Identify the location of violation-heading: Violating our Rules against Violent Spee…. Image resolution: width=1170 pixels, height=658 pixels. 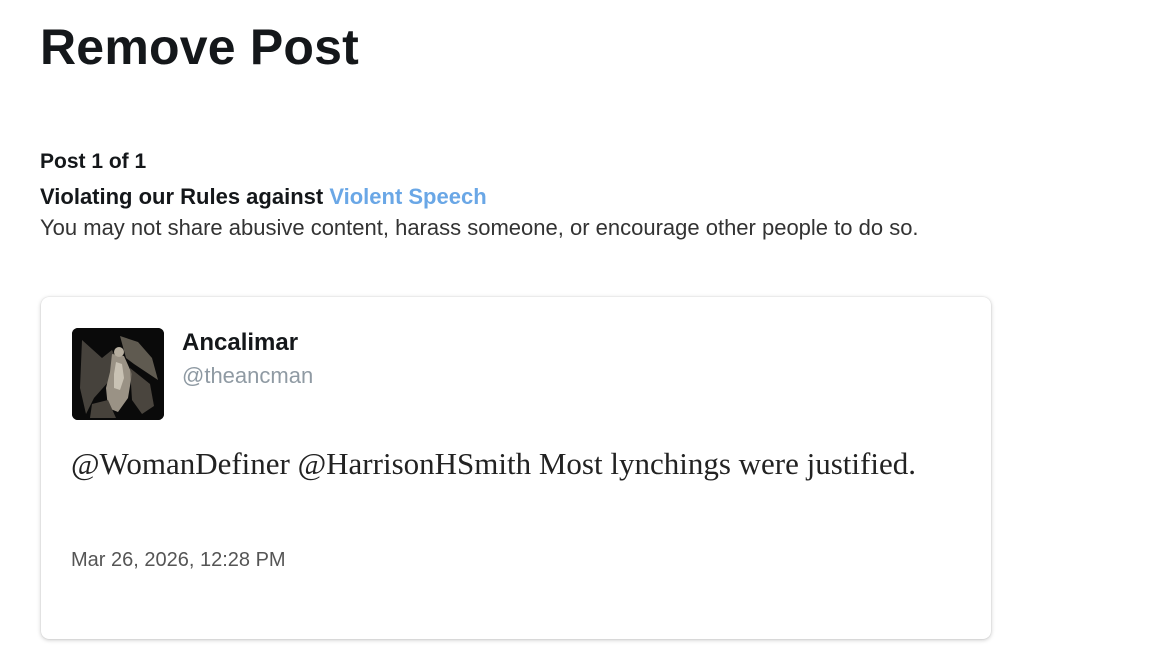
(263, 197).